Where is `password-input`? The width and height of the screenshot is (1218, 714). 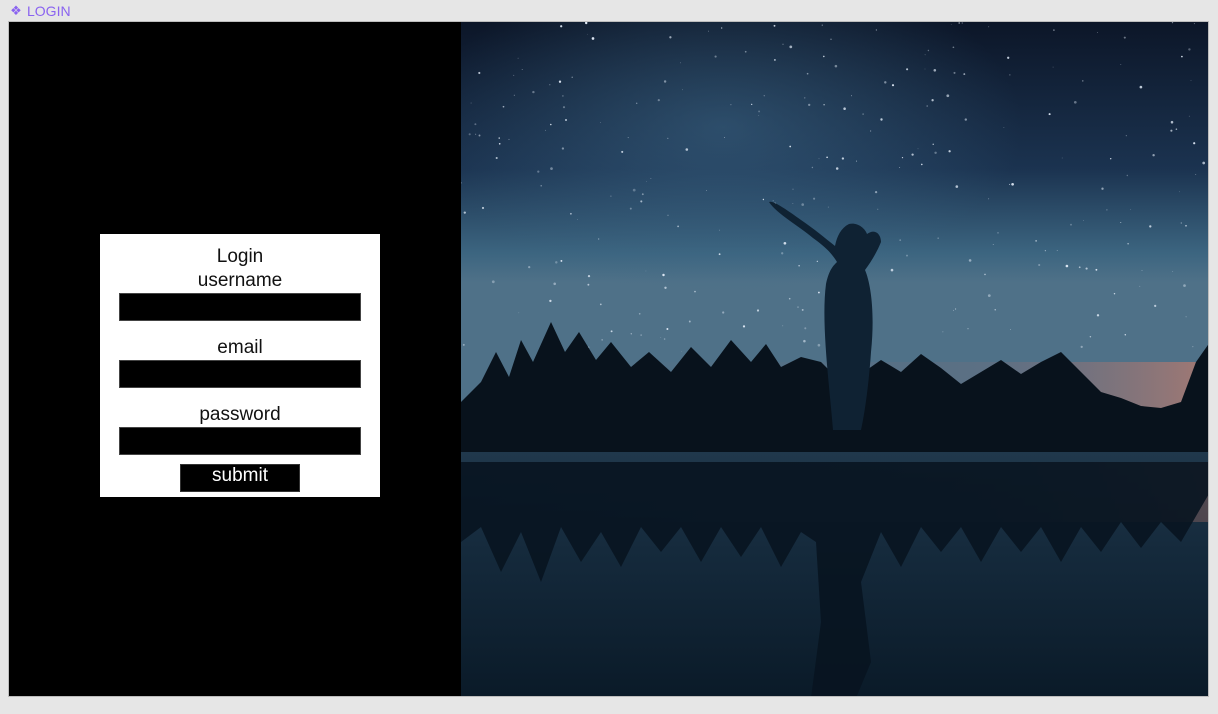 password-input is located at coordinates (240, 441).